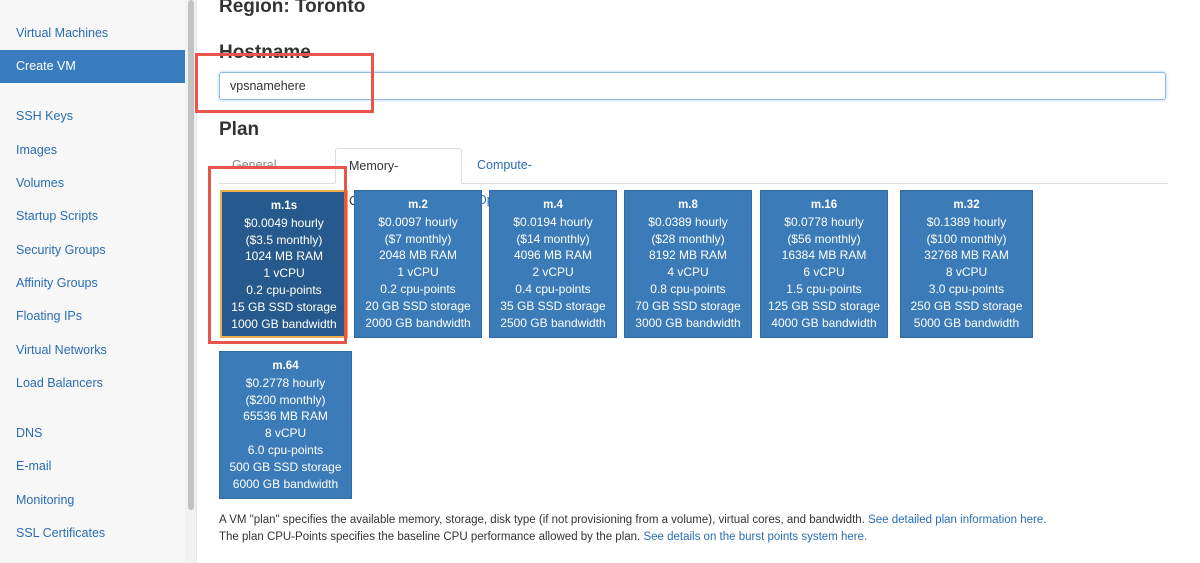 This screenshot has height=563, width=1200. What do you see at coordinates (966, 205) in the screenshot?
I see `plan-name: m.32` at bounding box center [966, 205].